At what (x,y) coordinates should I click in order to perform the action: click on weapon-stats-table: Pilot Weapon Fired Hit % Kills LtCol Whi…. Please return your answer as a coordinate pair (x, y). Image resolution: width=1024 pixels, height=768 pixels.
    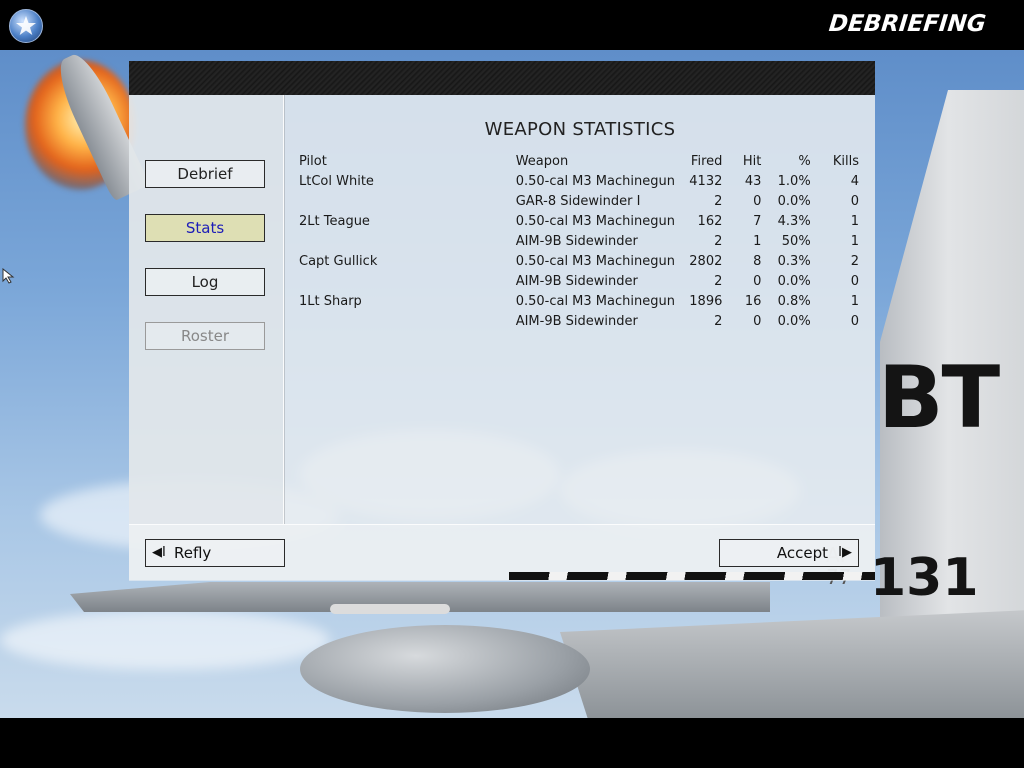
    Looking at the image, I should click on (579, 241).